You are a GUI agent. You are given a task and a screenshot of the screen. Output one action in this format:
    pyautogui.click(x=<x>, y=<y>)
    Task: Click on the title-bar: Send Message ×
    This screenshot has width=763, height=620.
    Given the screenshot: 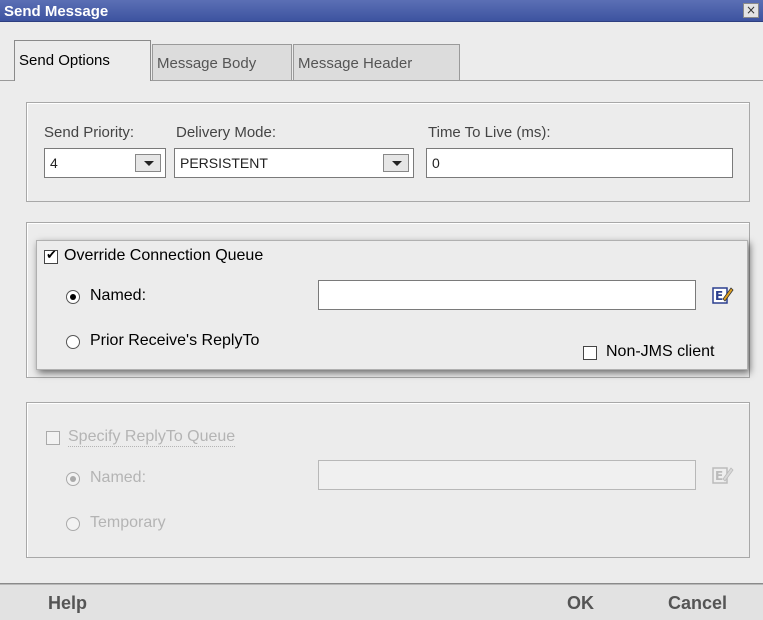 What is the action you would take?
    pyautogui.click(x=381, y=11)
    